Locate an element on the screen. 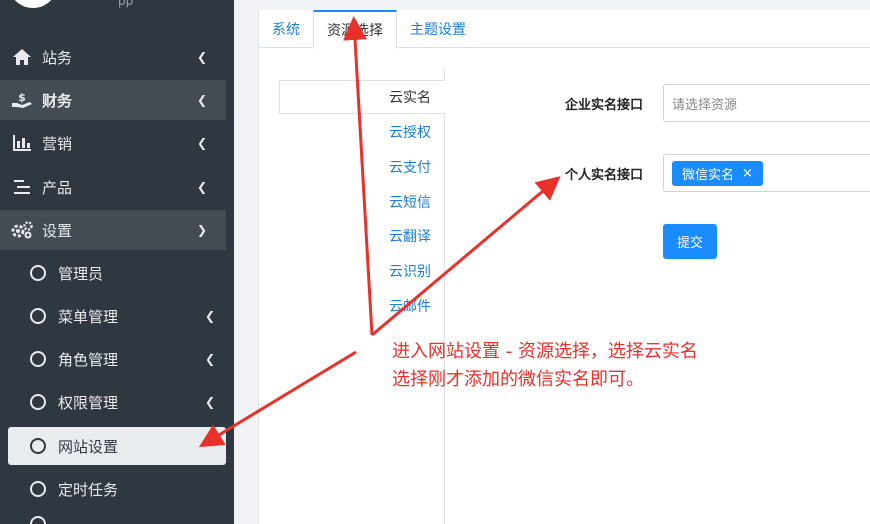 The width and height of the screenshot is (870, 524). tab-bar: 系统 资源选择 主题设置 is located at coordinates (564, 29).